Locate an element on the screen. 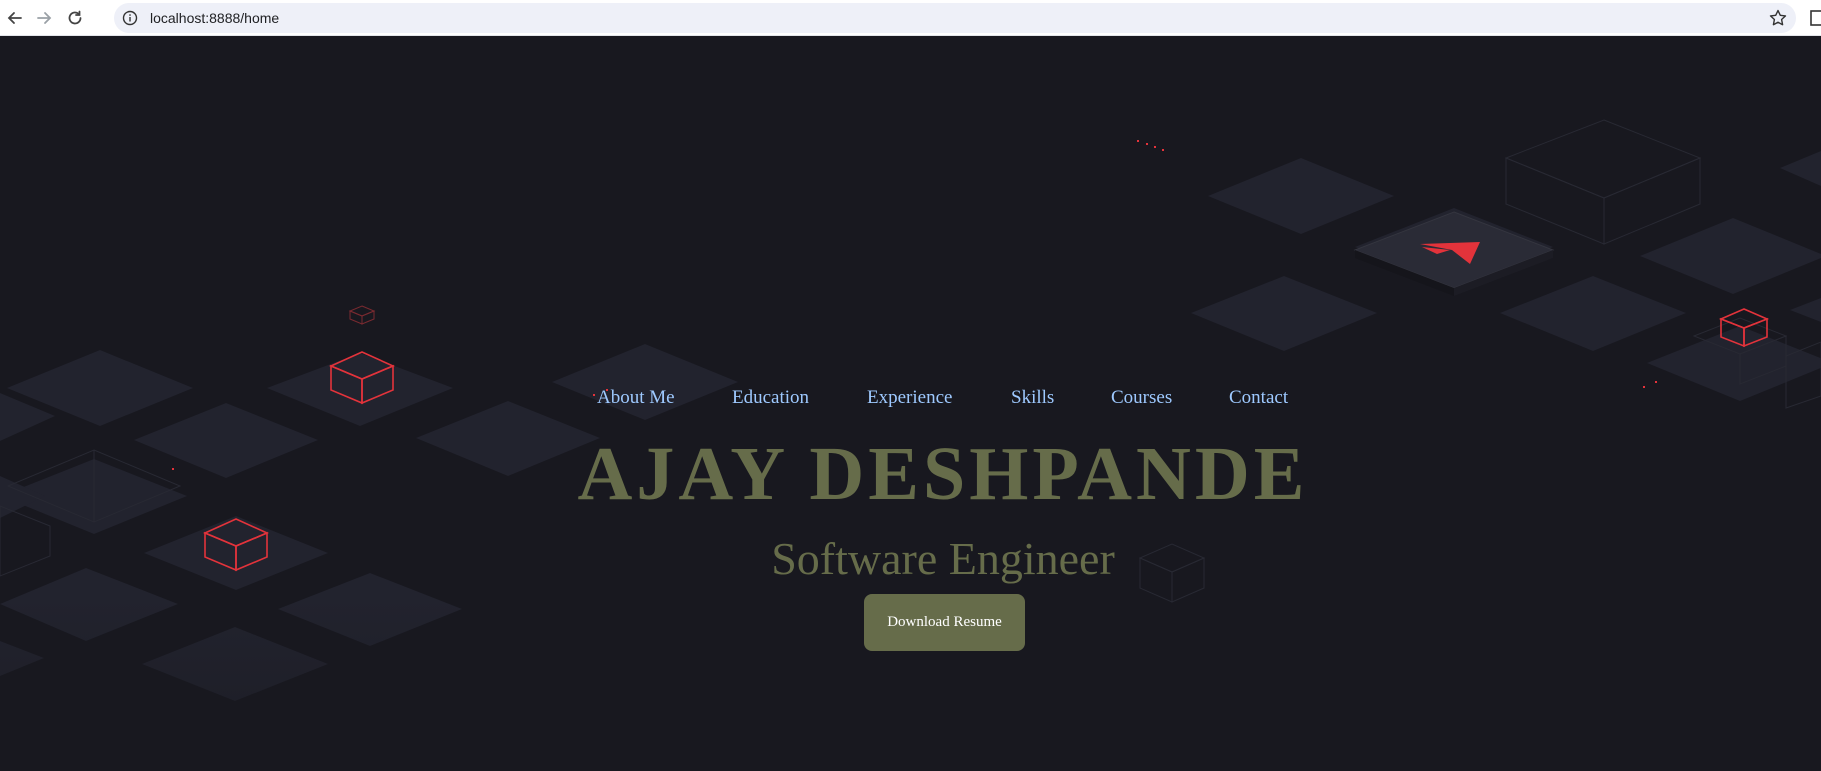 Image resolution: width=1821 pixels, height=771 pixels. url-text: localhost:8888/home is located at coordinates (214, 18).